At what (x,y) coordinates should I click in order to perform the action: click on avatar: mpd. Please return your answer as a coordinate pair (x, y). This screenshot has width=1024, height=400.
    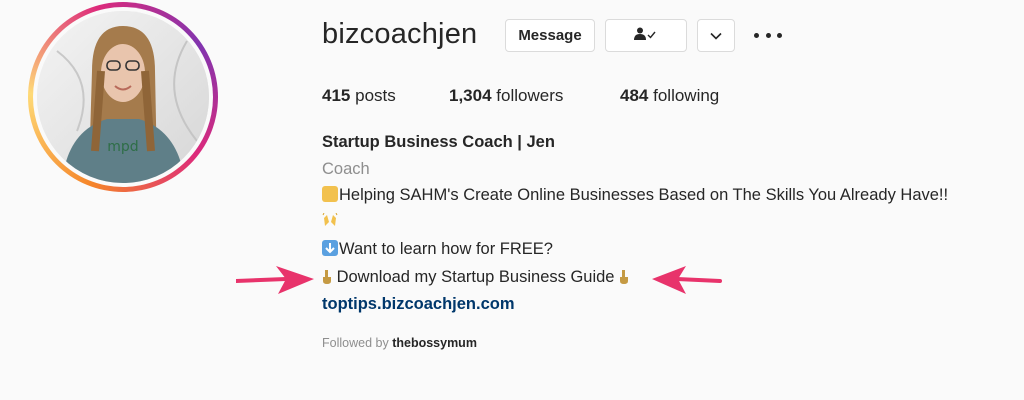
    Looking at the image, I should click on (123, 97).